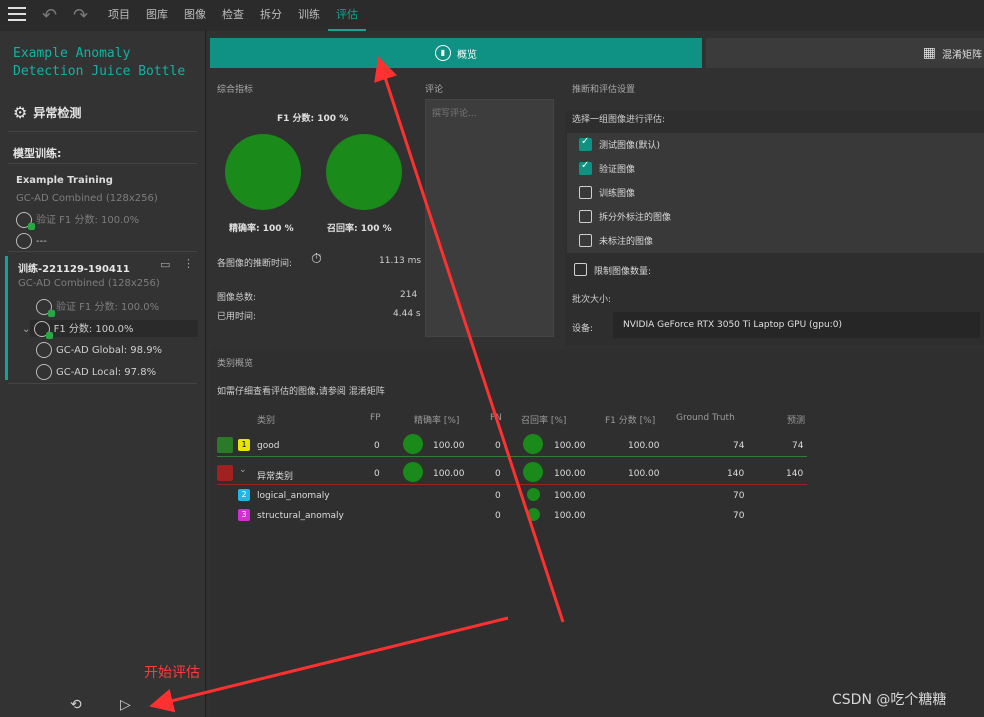 The image size is (984, 717). What do you see at coordinates (172, 673) in the screenshot?
I see `annotation-label: 开始评估` at bounding box center [172, 673].